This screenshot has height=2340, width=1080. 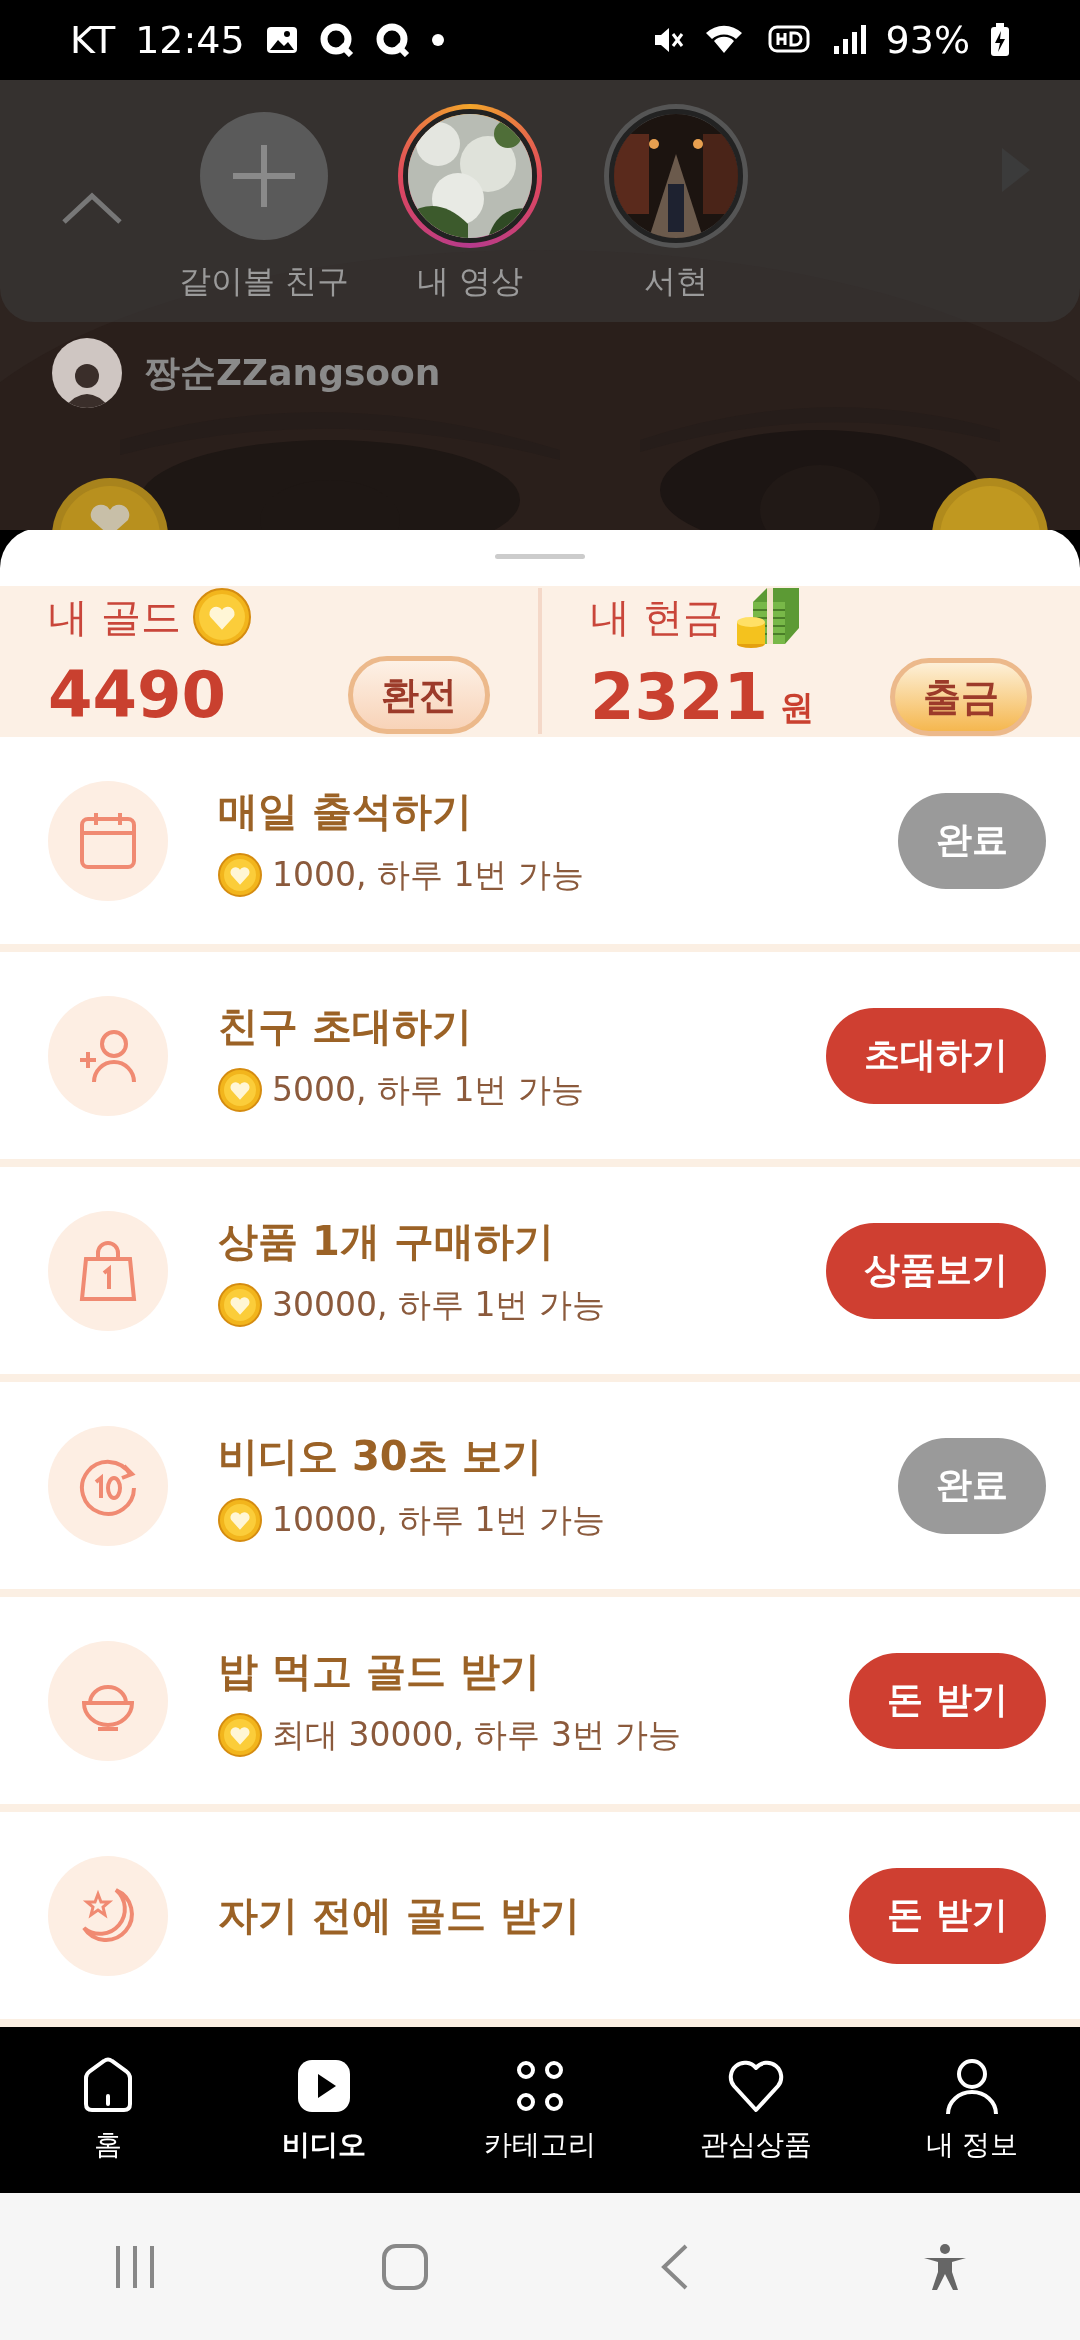 What do you see at coordinates (405, 2266) in the screenshot?
I see `home-icon` at bounding box center [405, 2266].